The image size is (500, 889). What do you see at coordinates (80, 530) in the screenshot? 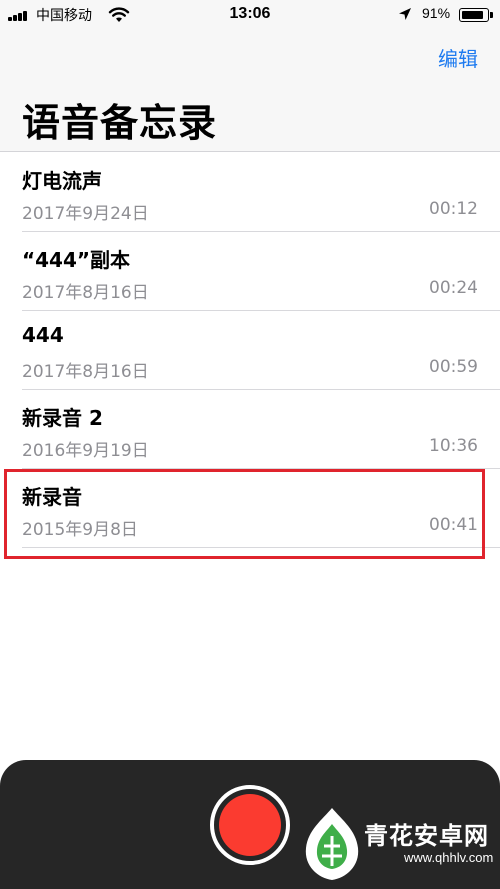
I see `memo-date: 2015年9月8日` at bounding box center [80, 530].